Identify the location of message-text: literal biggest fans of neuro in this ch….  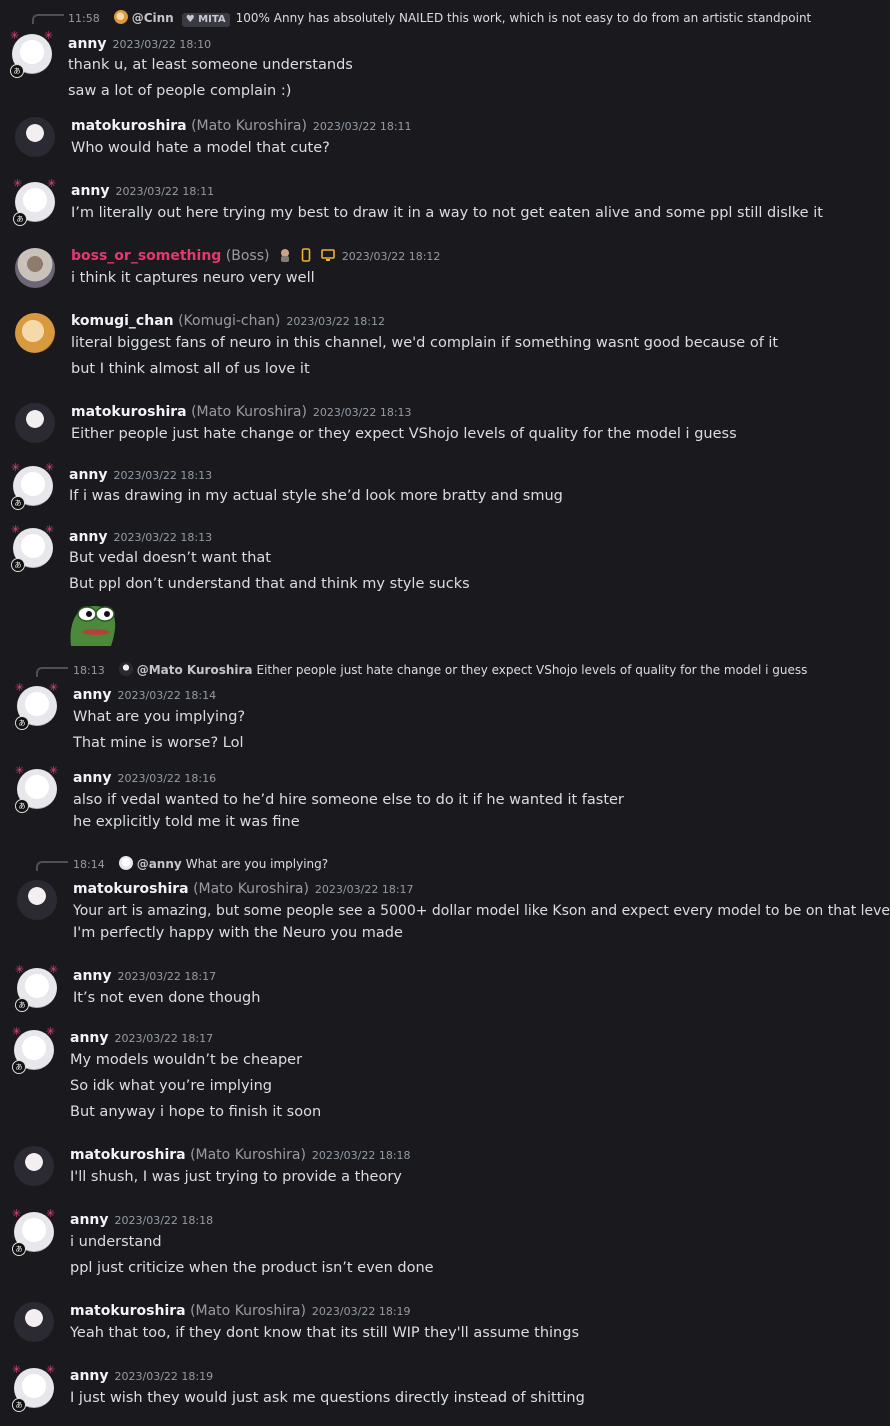
(425, 343).